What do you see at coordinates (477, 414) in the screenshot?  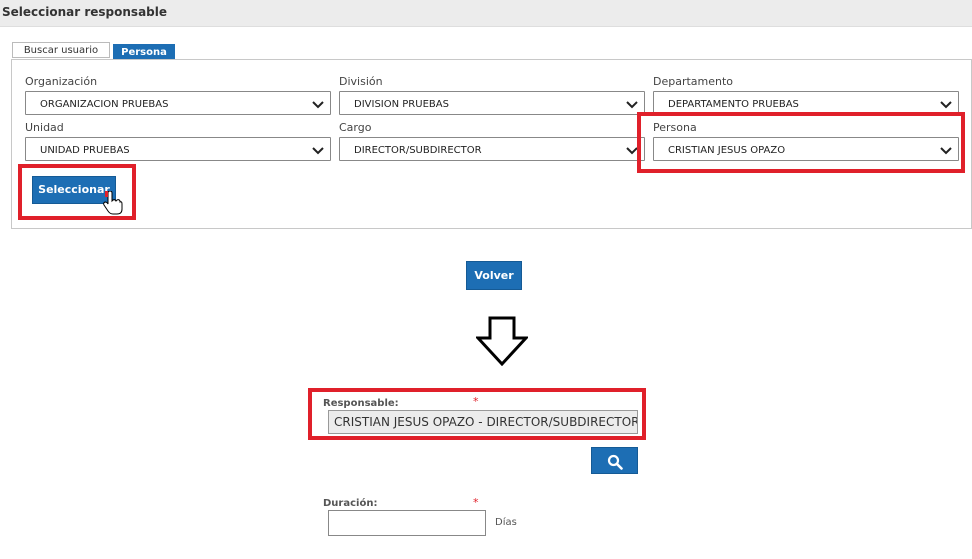 I see `responsable-highlight-box` at bounding box center [477, 414].